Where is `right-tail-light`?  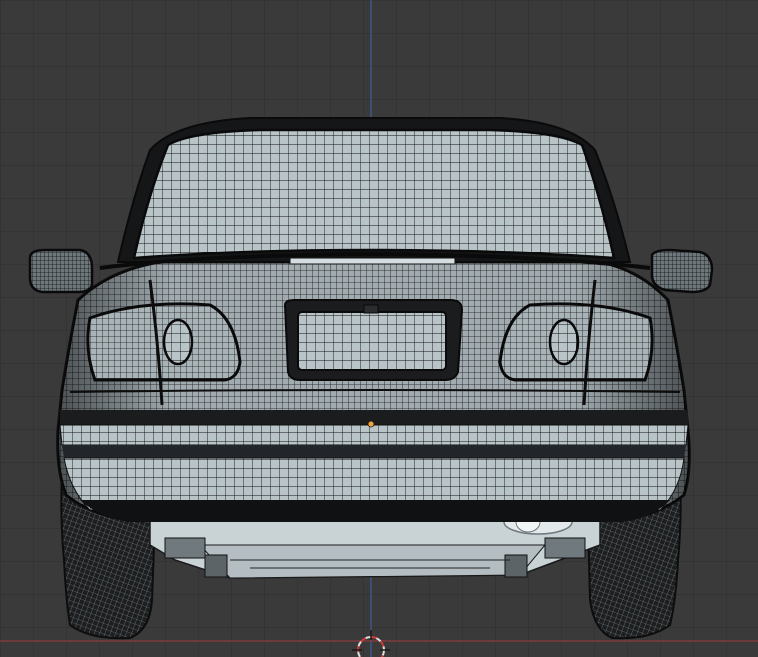
right-tail-light is located at coordinates (576, 342).